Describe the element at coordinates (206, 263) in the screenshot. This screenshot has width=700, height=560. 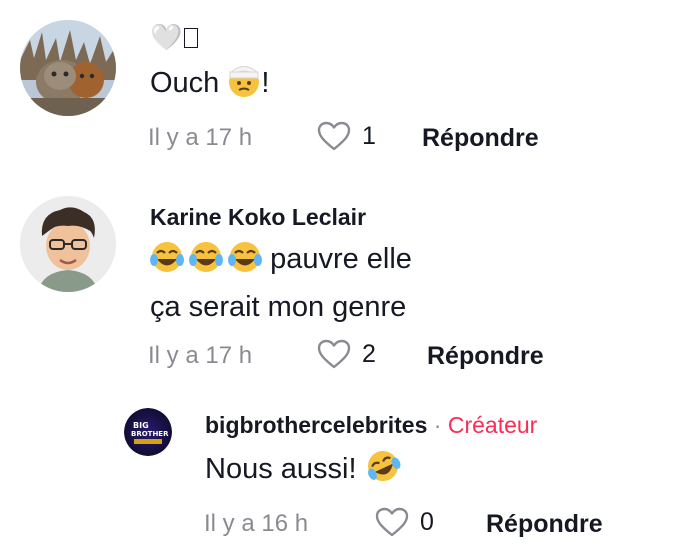
I see `tears-of-joy-emoji-icon` at that location.